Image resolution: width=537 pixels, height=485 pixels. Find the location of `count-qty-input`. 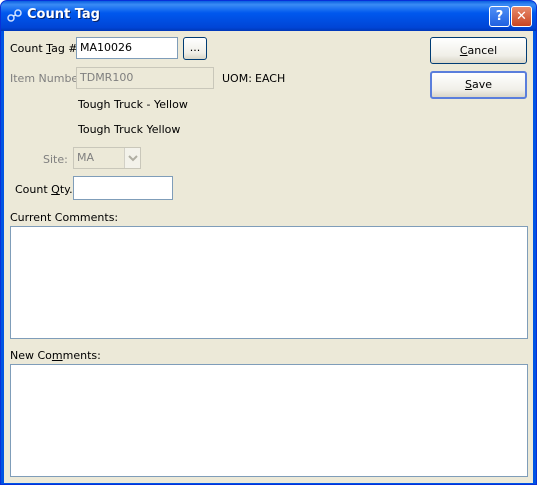

count-qty-input is located at coordinates (123, 188).